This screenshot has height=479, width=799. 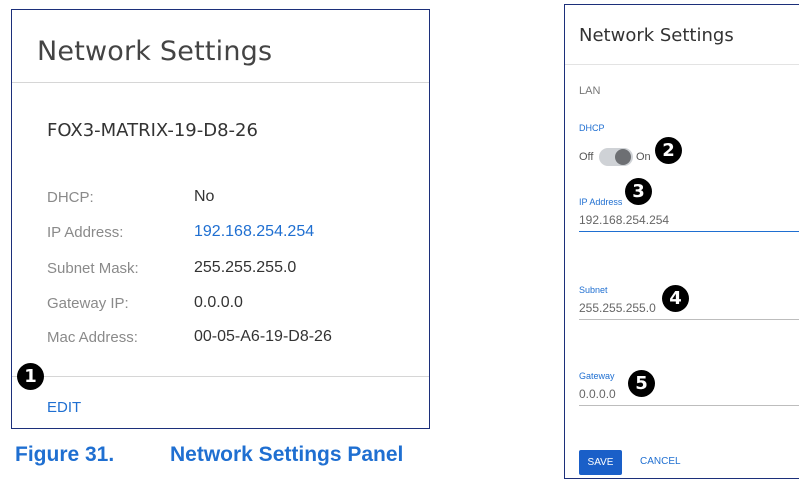 What do you see at coordinates (689, 394) in the screenshot?
I see `gateway-input` at bounding box center [689, 394].